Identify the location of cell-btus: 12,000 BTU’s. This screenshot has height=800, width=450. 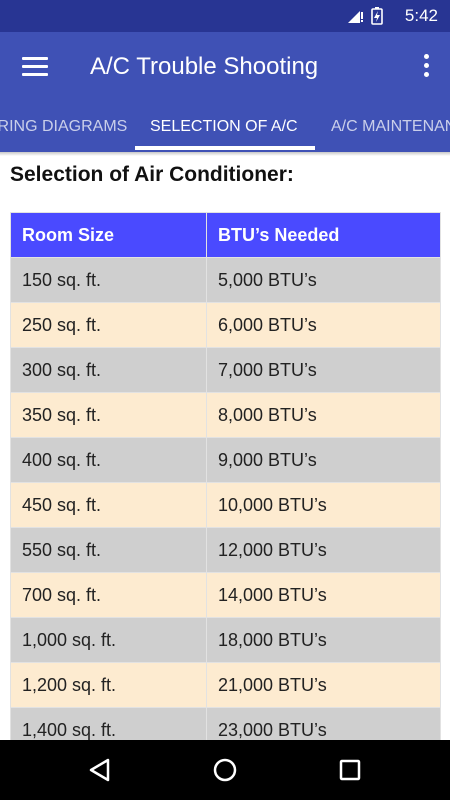
(323, 550).